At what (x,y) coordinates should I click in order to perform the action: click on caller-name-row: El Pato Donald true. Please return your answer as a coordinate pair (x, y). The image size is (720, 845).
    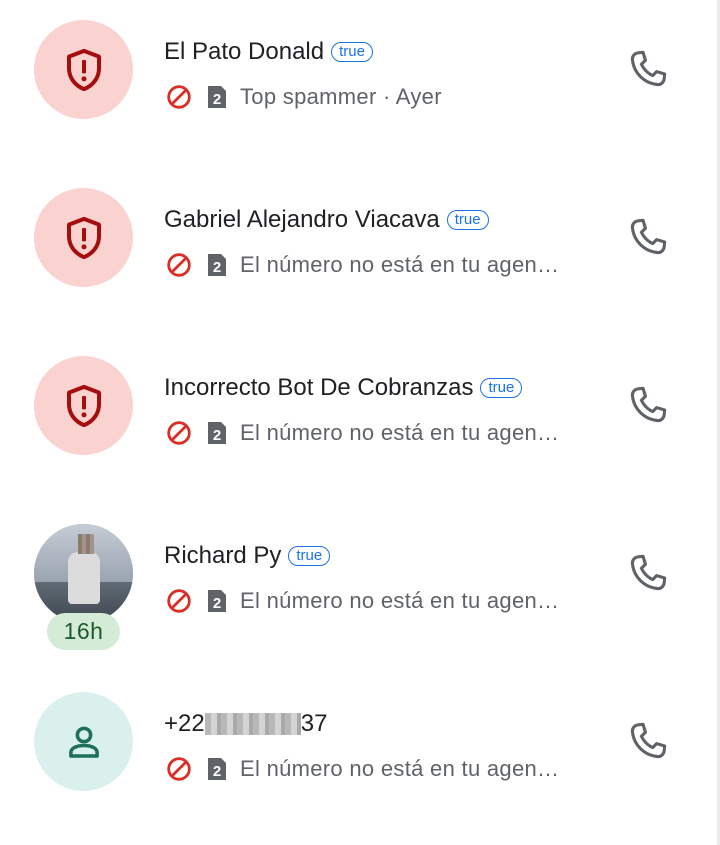
    Looking at the image, I should click on (268, 52).